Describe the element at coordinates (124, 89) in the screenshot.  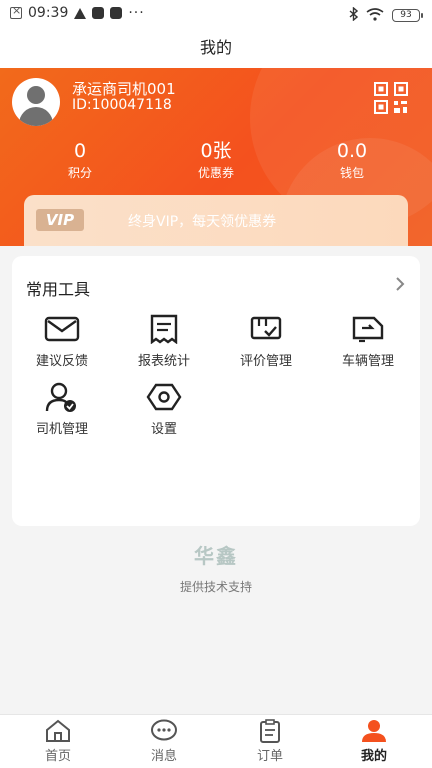
I see `user-name: 承运商司机001` at that location.